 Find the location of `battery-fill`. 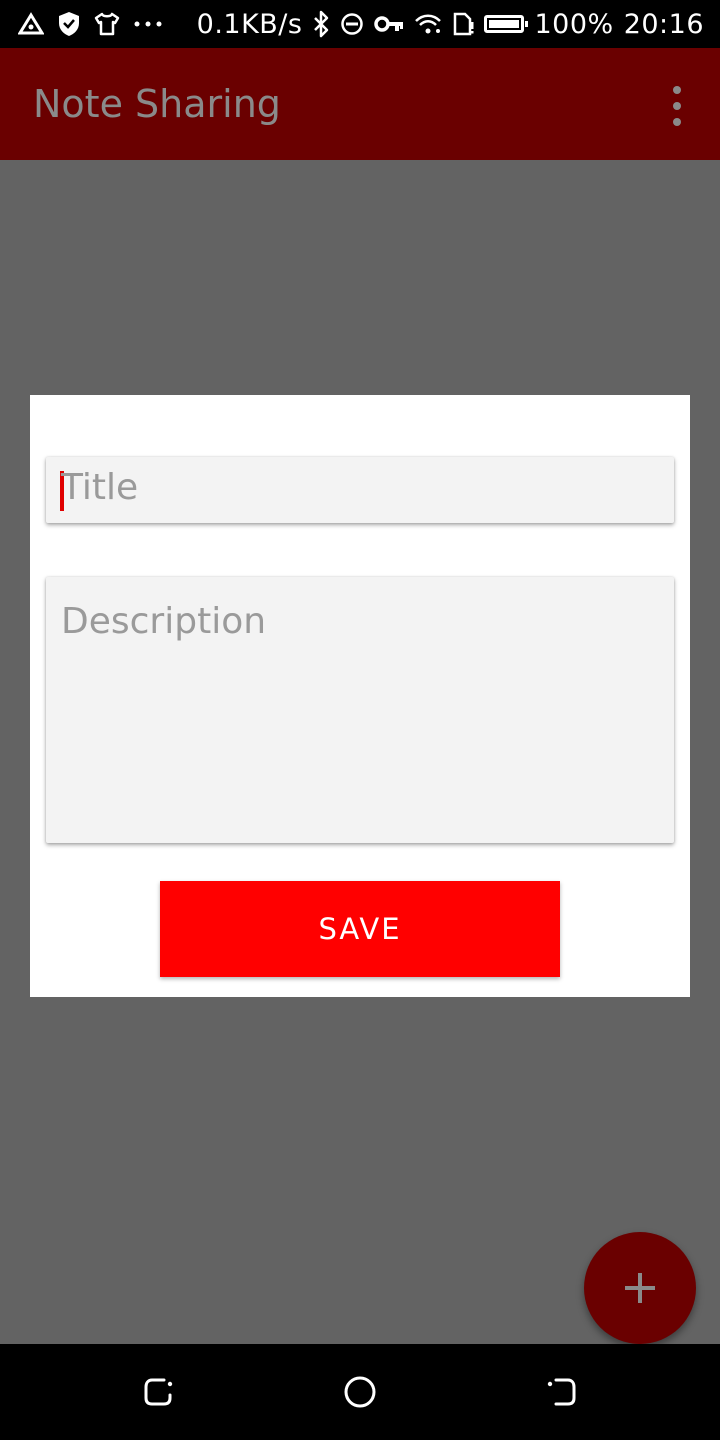

battery-fill is located at coordinates (504, 24).